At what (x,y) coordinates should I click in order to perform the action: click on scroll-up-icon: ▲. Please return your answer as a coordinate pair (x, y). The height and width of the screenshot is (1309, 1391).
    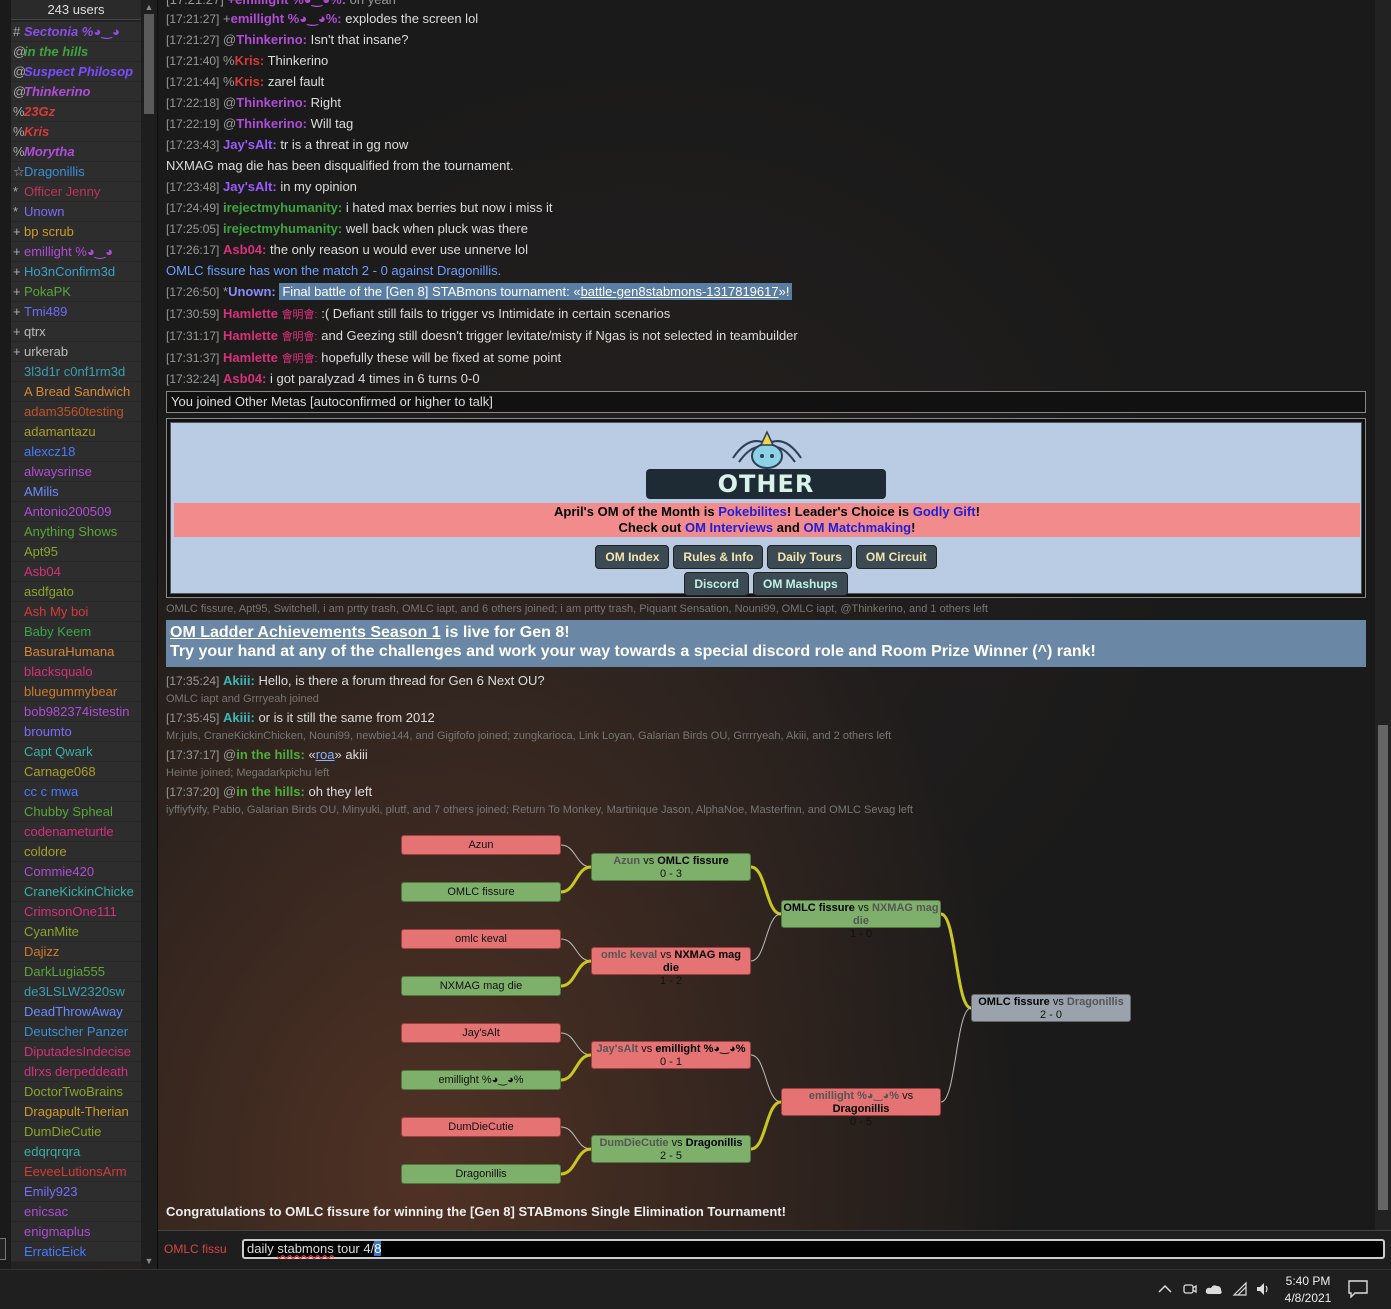
    Looking at the image, I should click on (149, 7).